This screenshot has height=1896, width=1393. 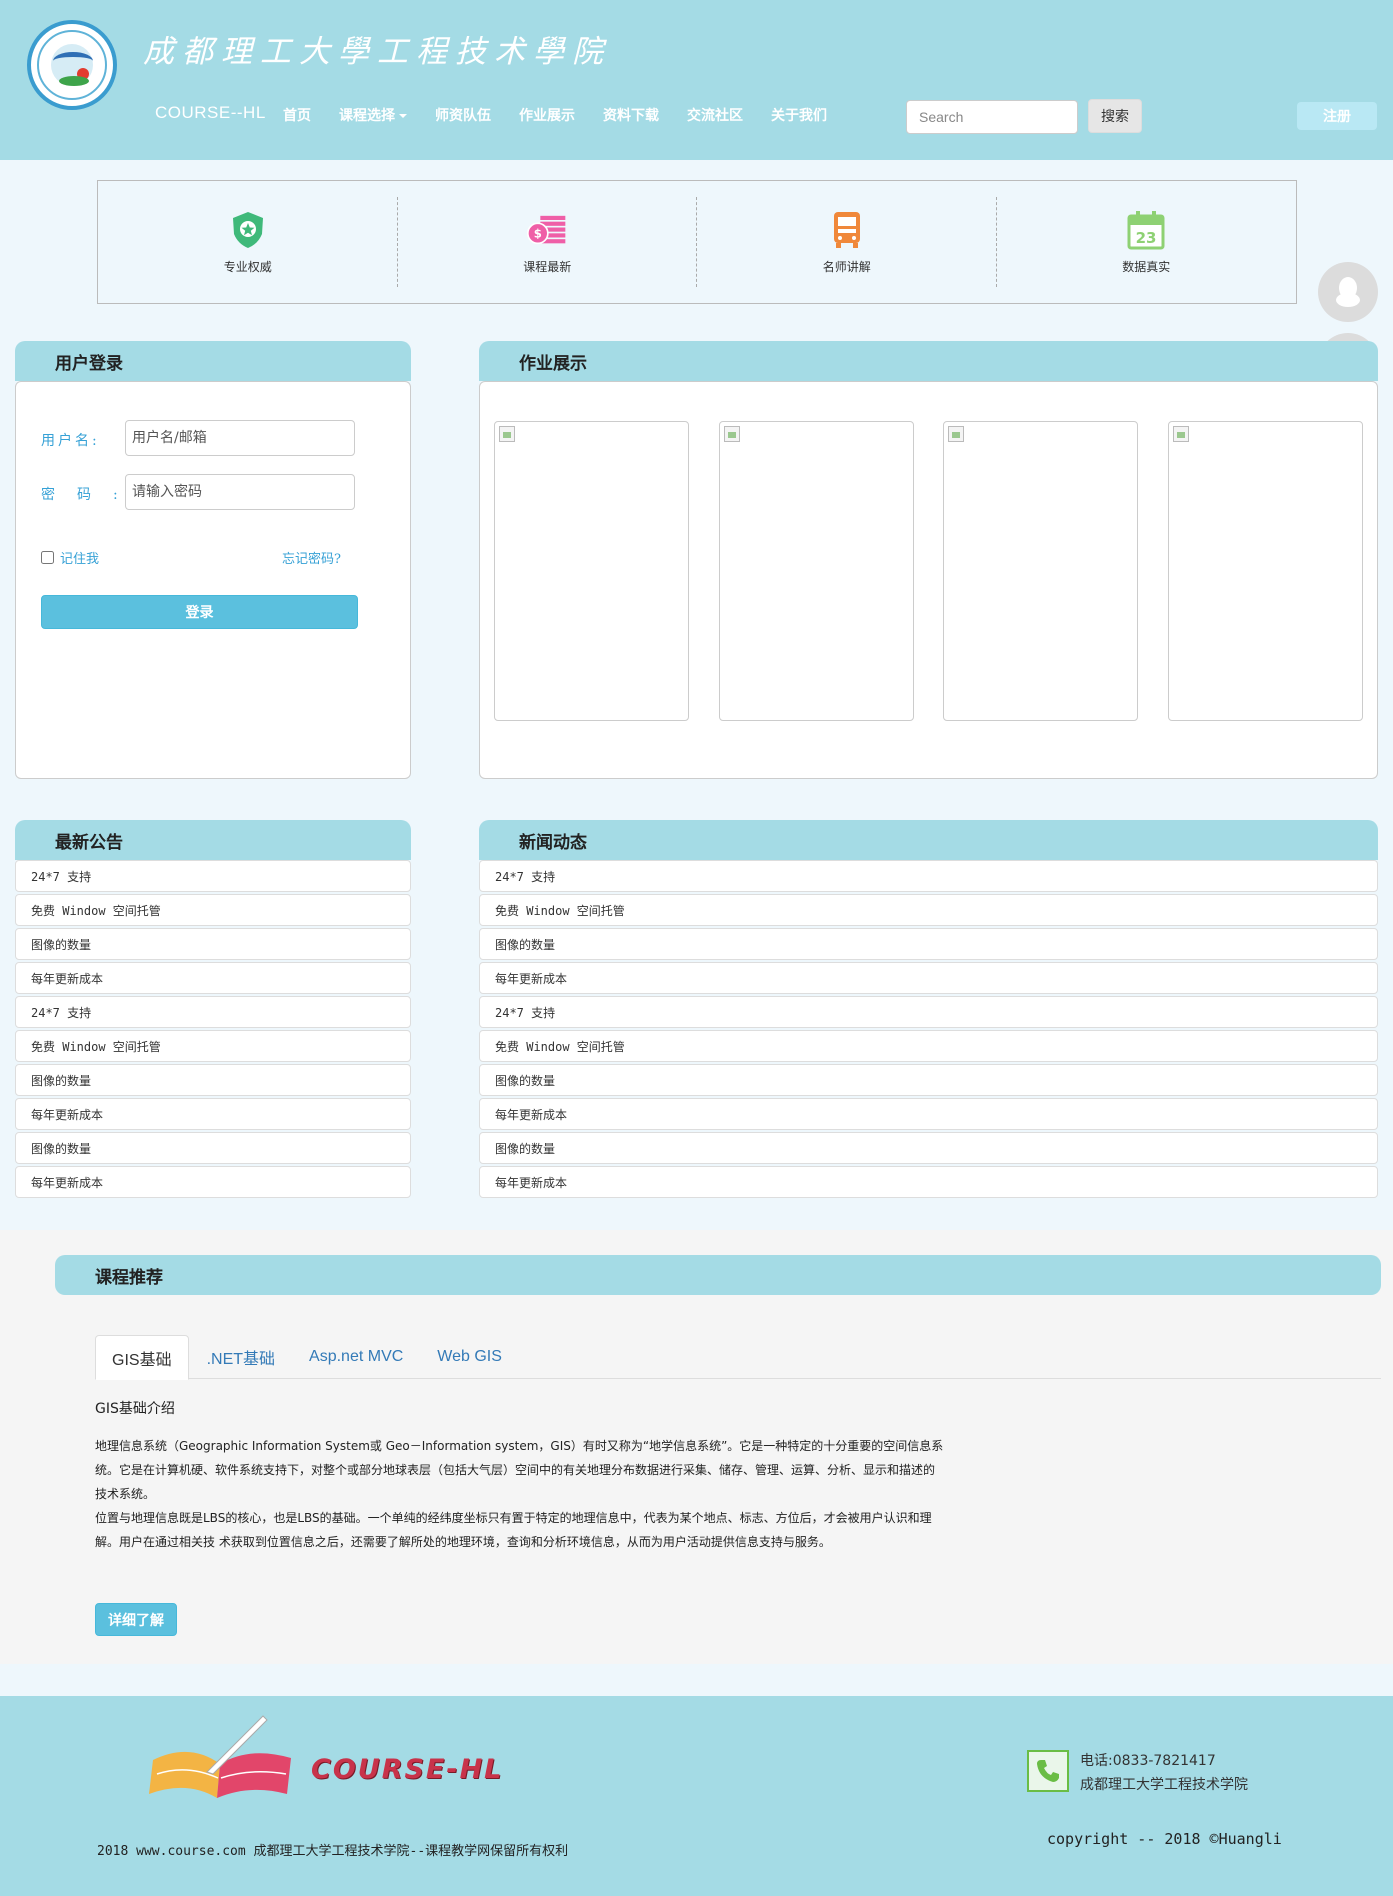 I want to click on password-input, so click(x=240, y=492).